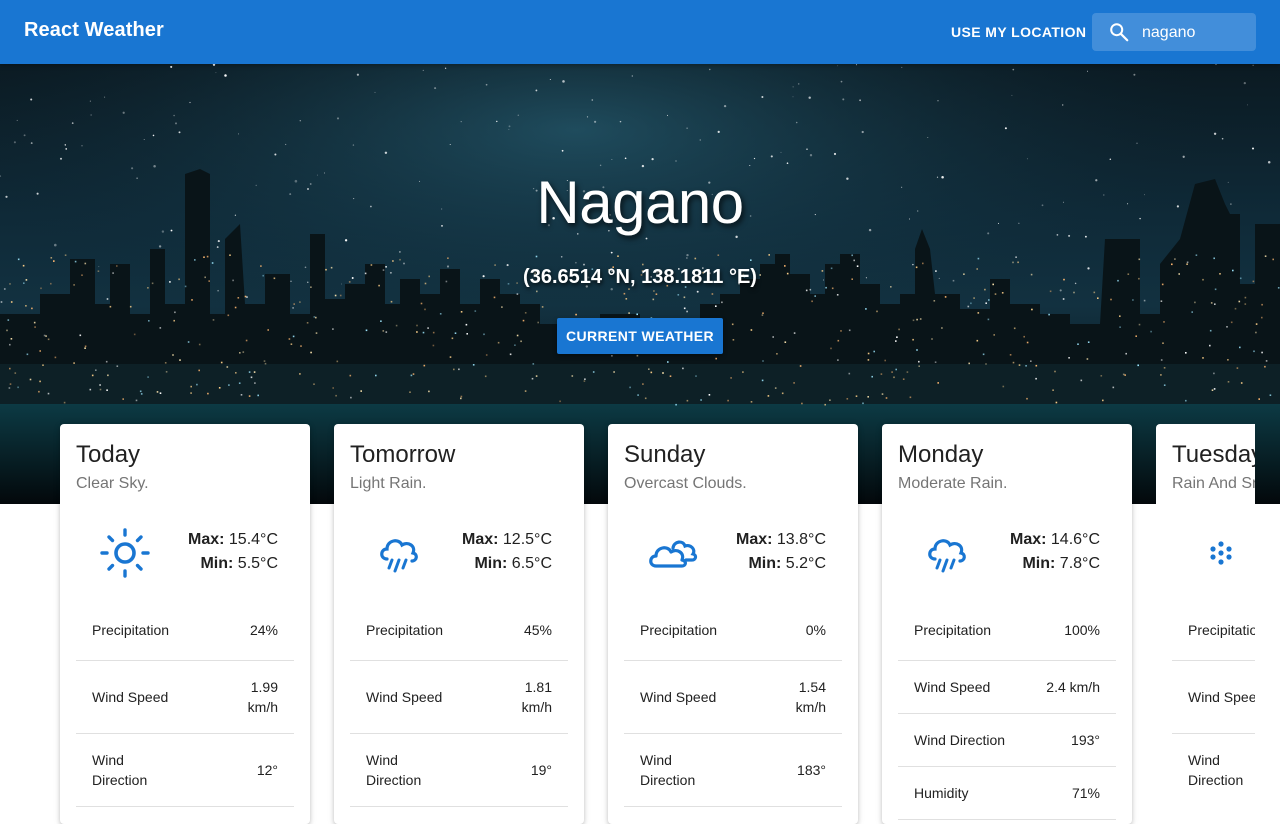 This screenshot has height=824, width=1280. Describe the element at coordinates (685, 483) in the screenshot. I see `card-description: Overcast Clouds.` at that location.